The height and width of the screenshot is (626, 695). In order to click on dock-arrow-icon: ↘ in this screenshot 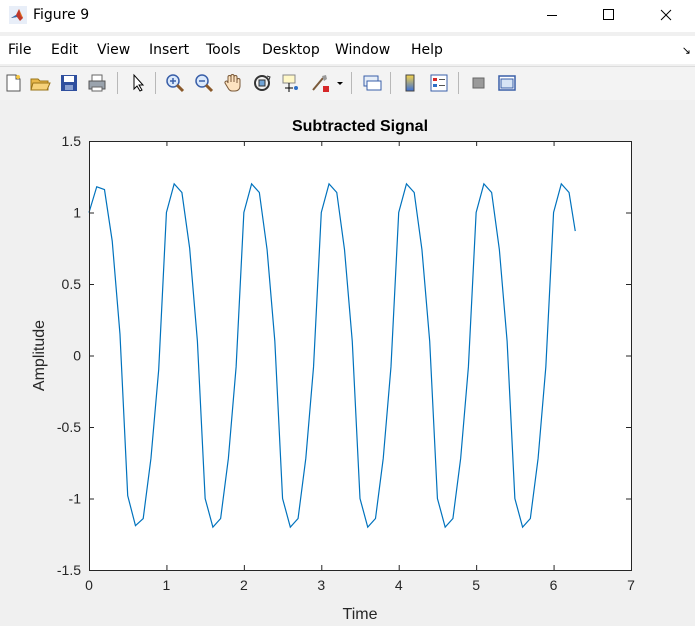, I will do `click(686, 50)`.